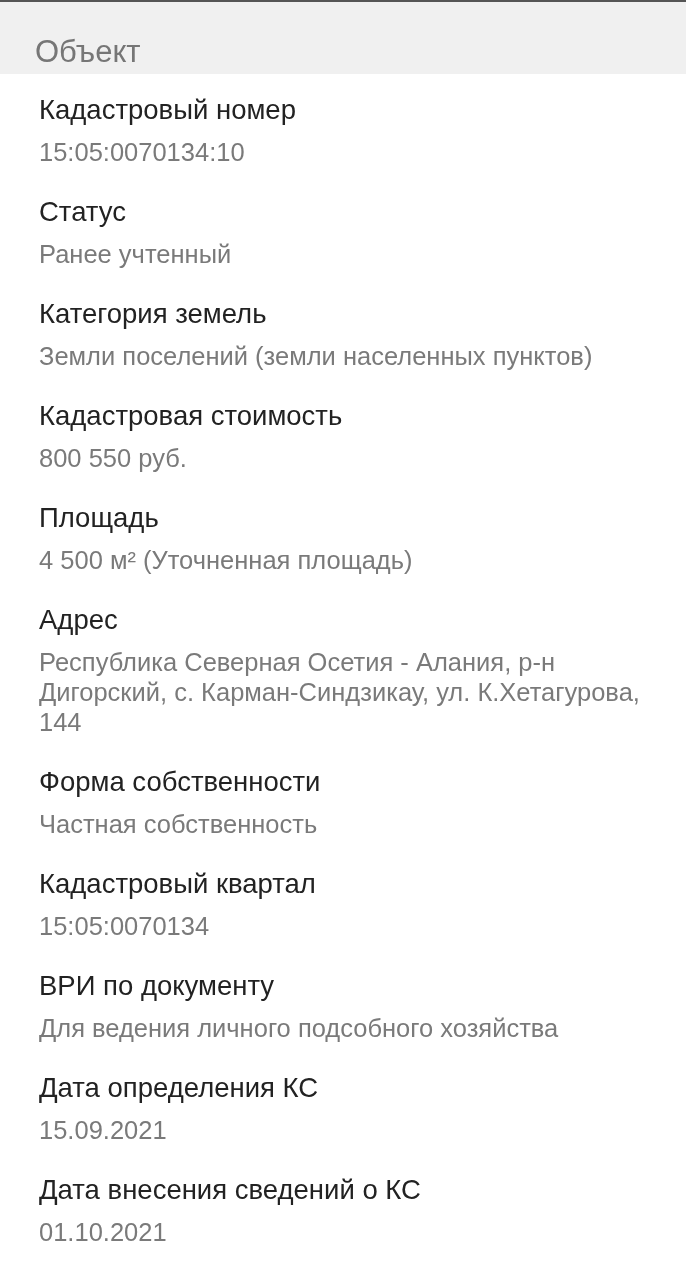 The height and width of the screenshot is (1280, 686). What do you see at coordinates (316, 356) in the screenshot?
I see `field-value: Земли поселений (земли населенных пунктов)` at bounding box center [316, 356].